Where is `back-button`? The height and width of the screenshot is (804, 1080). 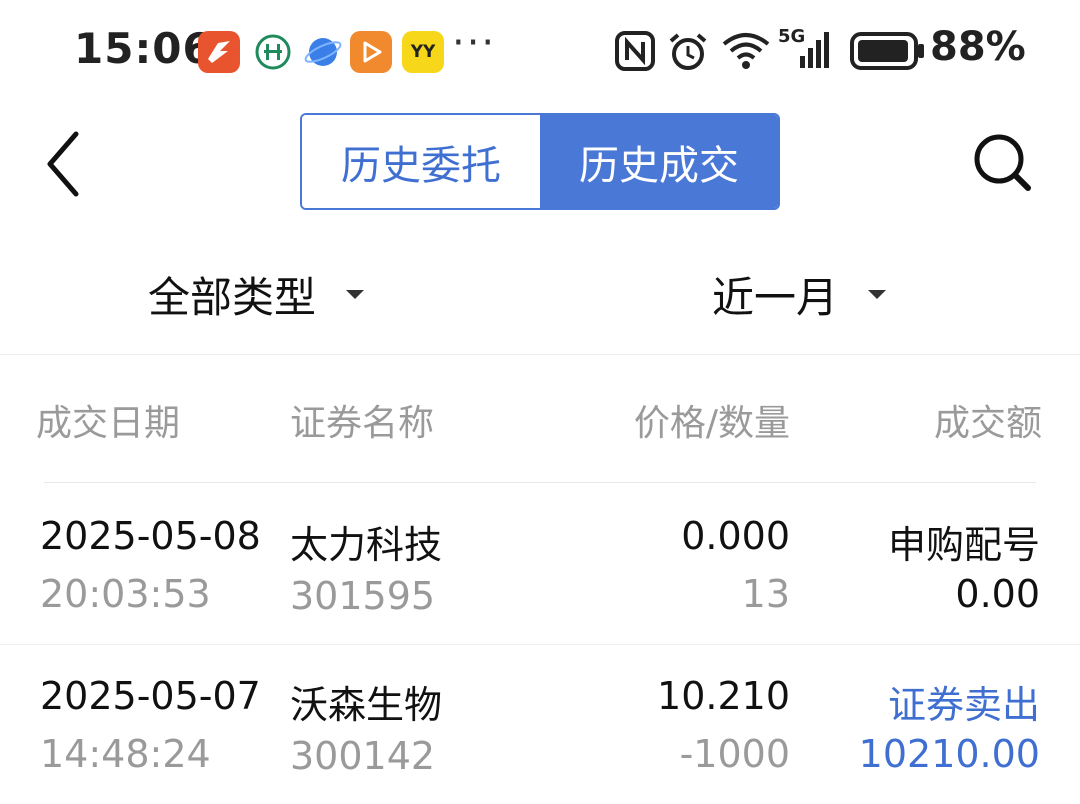 back-button is located at coordinates (66, 164).